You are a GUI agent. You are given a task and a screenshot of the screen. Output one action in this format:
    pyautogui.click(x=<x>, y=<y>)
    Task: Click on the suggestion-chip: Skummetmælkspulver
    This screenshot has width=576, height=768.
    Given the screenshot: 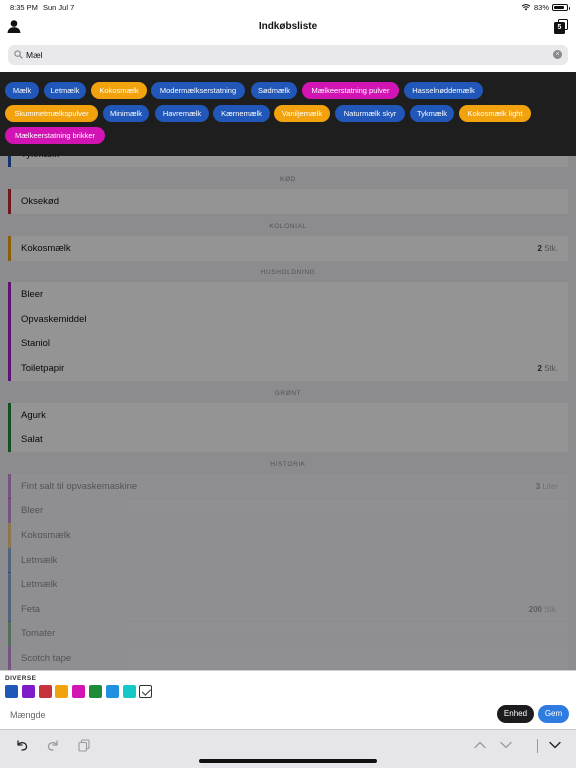 What is the action you would take?
    pyautogui.click(x=51, y=113)
    